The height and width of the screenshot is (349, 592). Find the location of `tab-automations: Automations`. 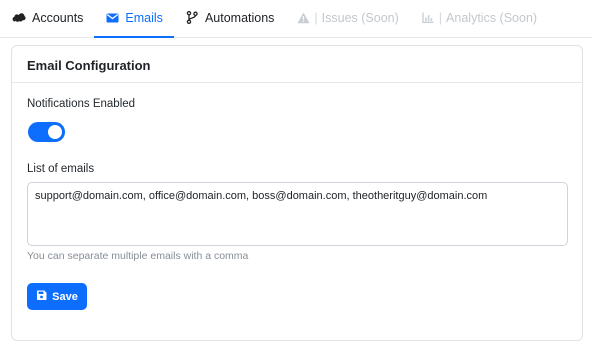

tab-automations: Automations is located at coordinates (229, 18).